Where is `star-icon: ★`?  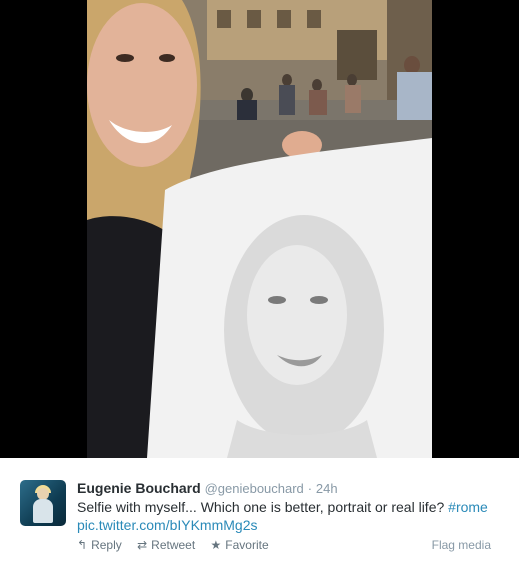 star-icon: ★ is located at coordinates (216, 545).